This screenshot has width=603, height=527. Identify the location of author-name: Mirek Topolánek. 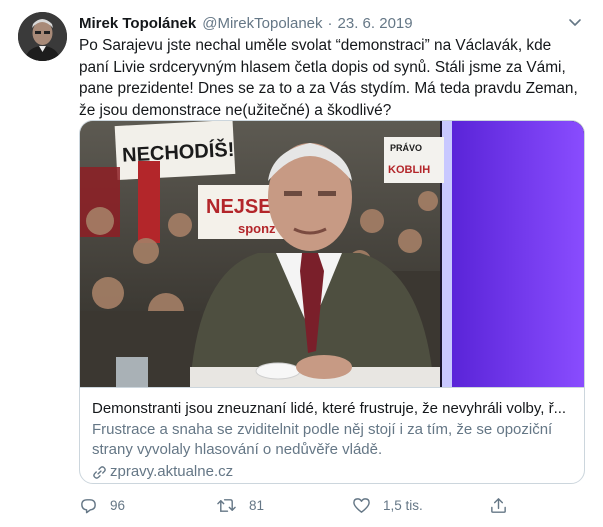
(137, 23).